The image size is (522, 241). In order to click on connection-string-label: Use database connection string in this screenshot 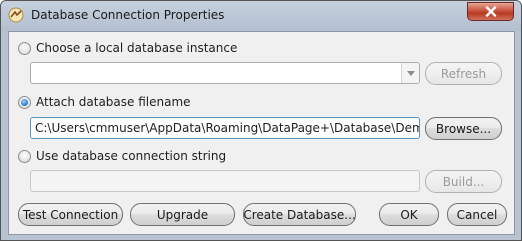, I will do `click(131, 156)`.